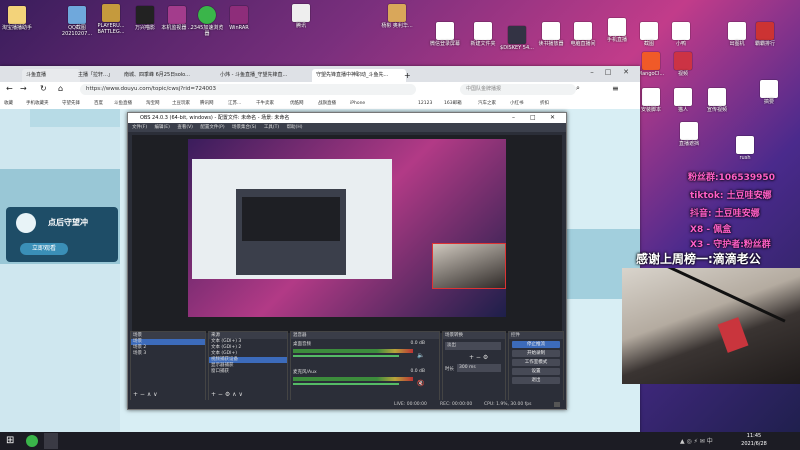 This screenshot has width=800, height=450. I want to click on new-tab-button: +, so click(409, 75).